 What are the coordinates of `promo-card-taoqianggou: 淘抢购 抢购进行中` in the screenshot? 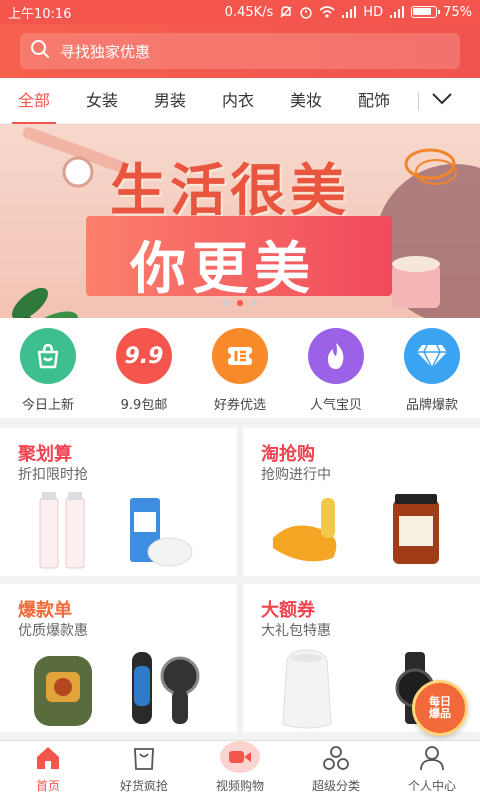 It's located at (361, 502).